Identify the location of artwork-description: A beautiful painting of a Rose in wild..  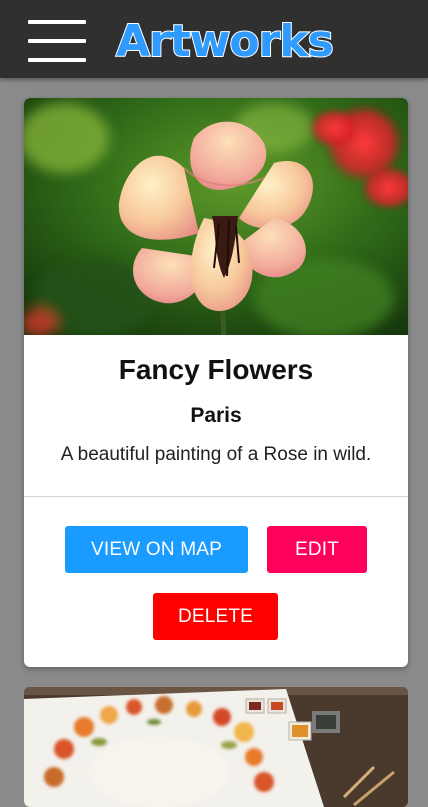
(216, 454).